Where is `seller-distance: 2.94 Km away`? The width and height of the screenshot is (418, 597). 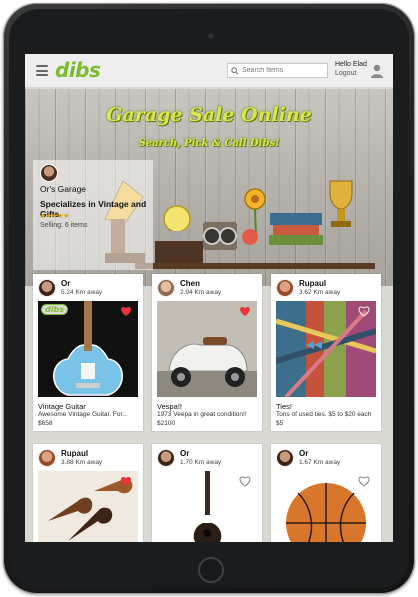 seller-distance: 2.94 Km away is located at coordinates (201, 292).